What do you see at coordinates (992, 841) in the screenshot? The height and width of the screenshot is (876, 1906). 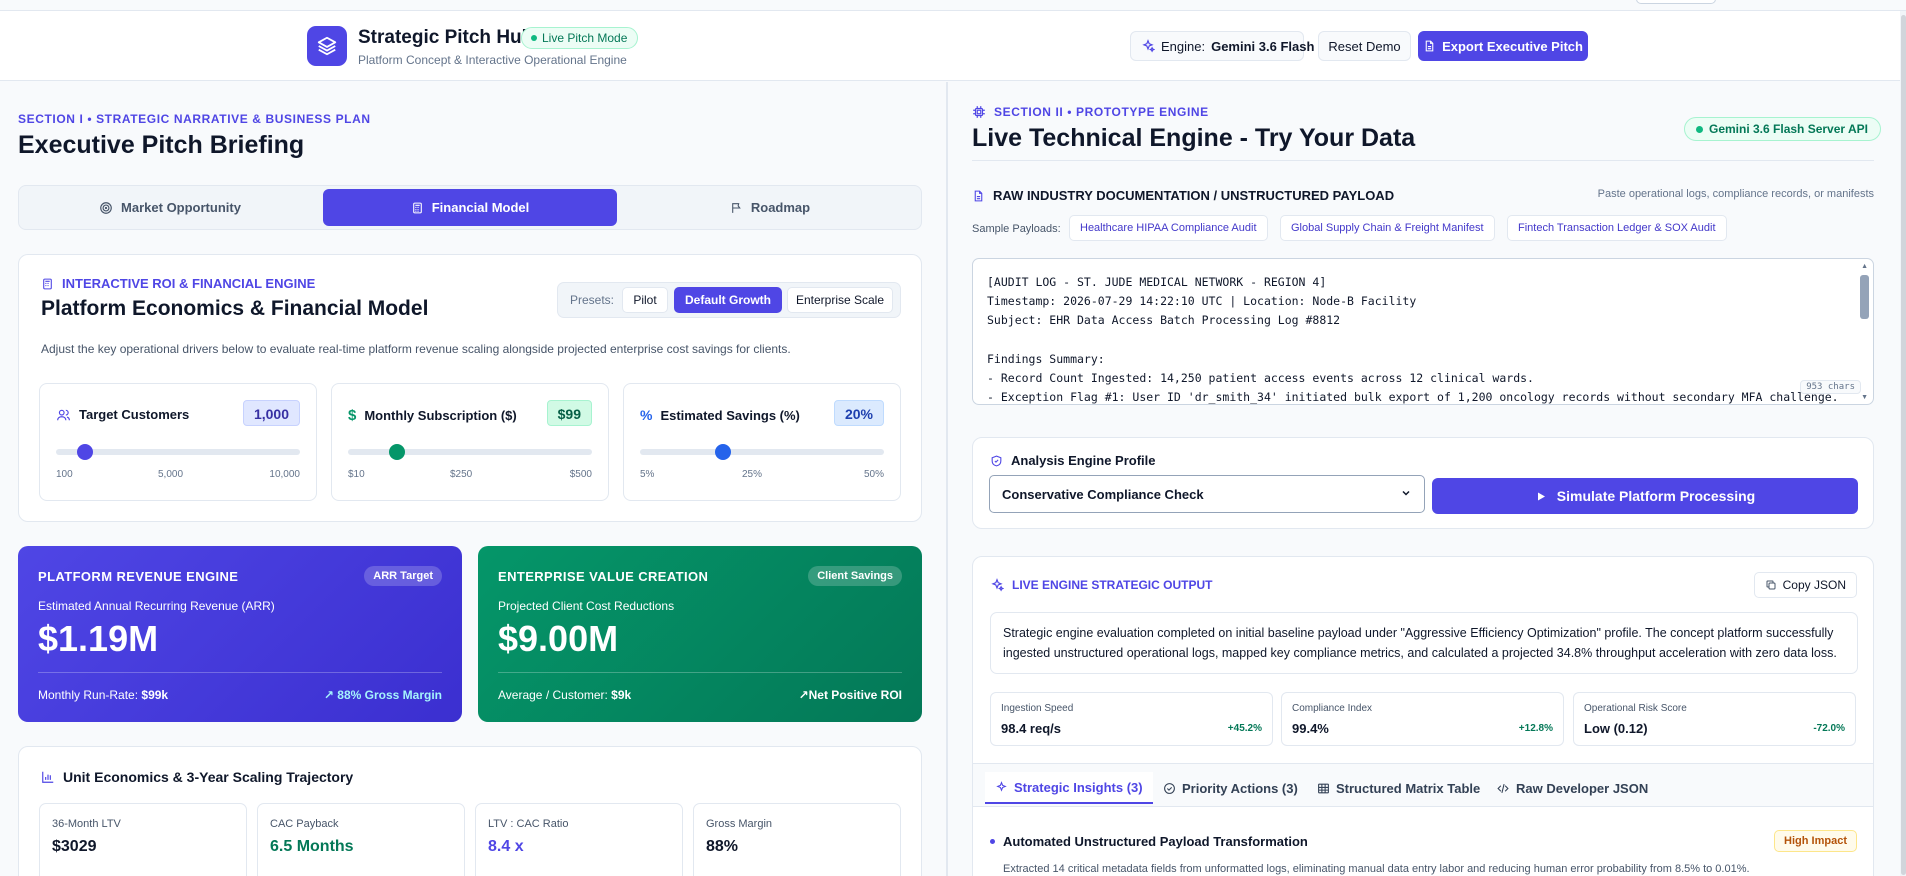 I see `bullet-dot-icon` at bounding box center [992, 841].